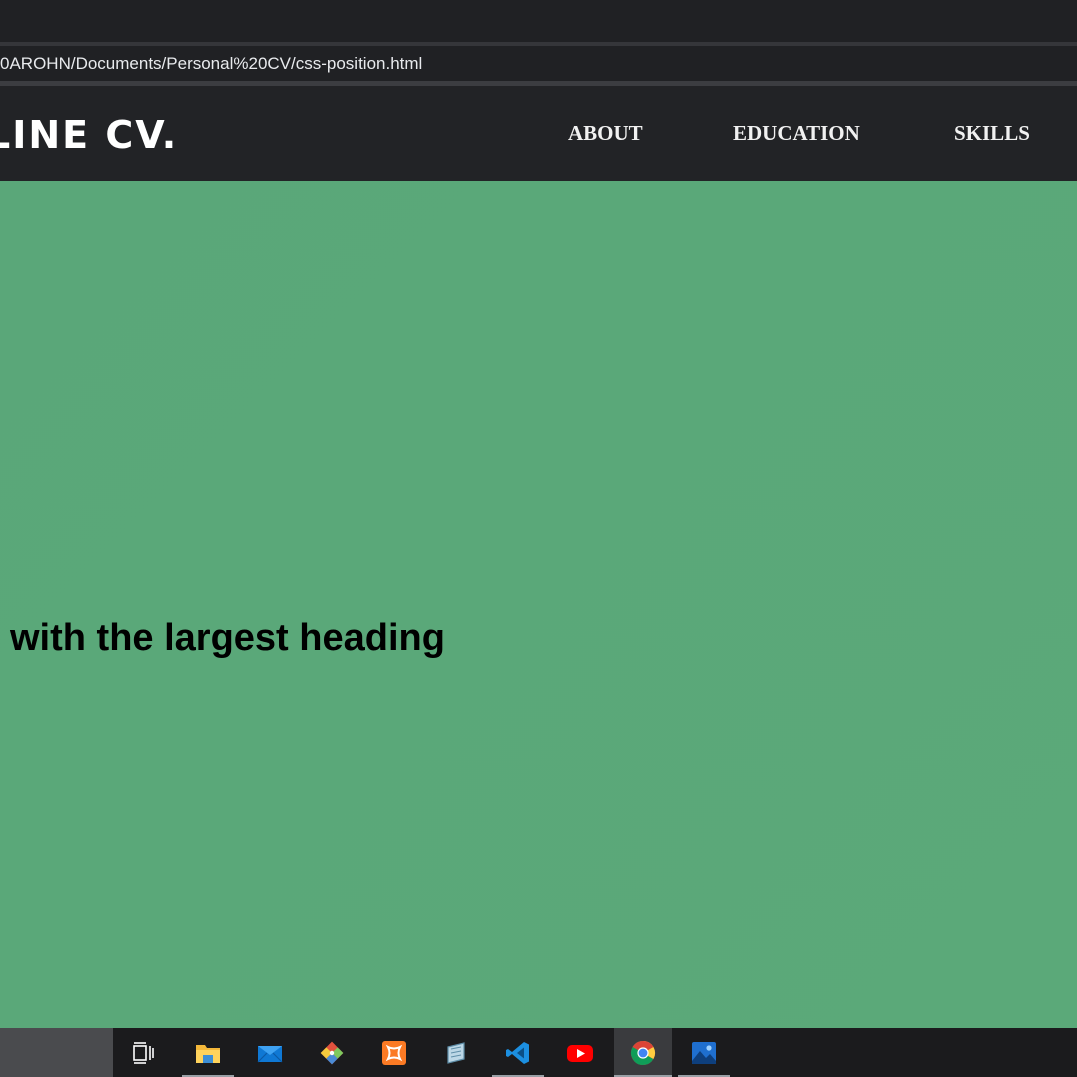 The height and width of the screenshot is (1077, 1077). What do you see at coordinates (605, 133) in the screenshot?
I see `nav-about-link: ABOUT` at bounding box center [605, 133].